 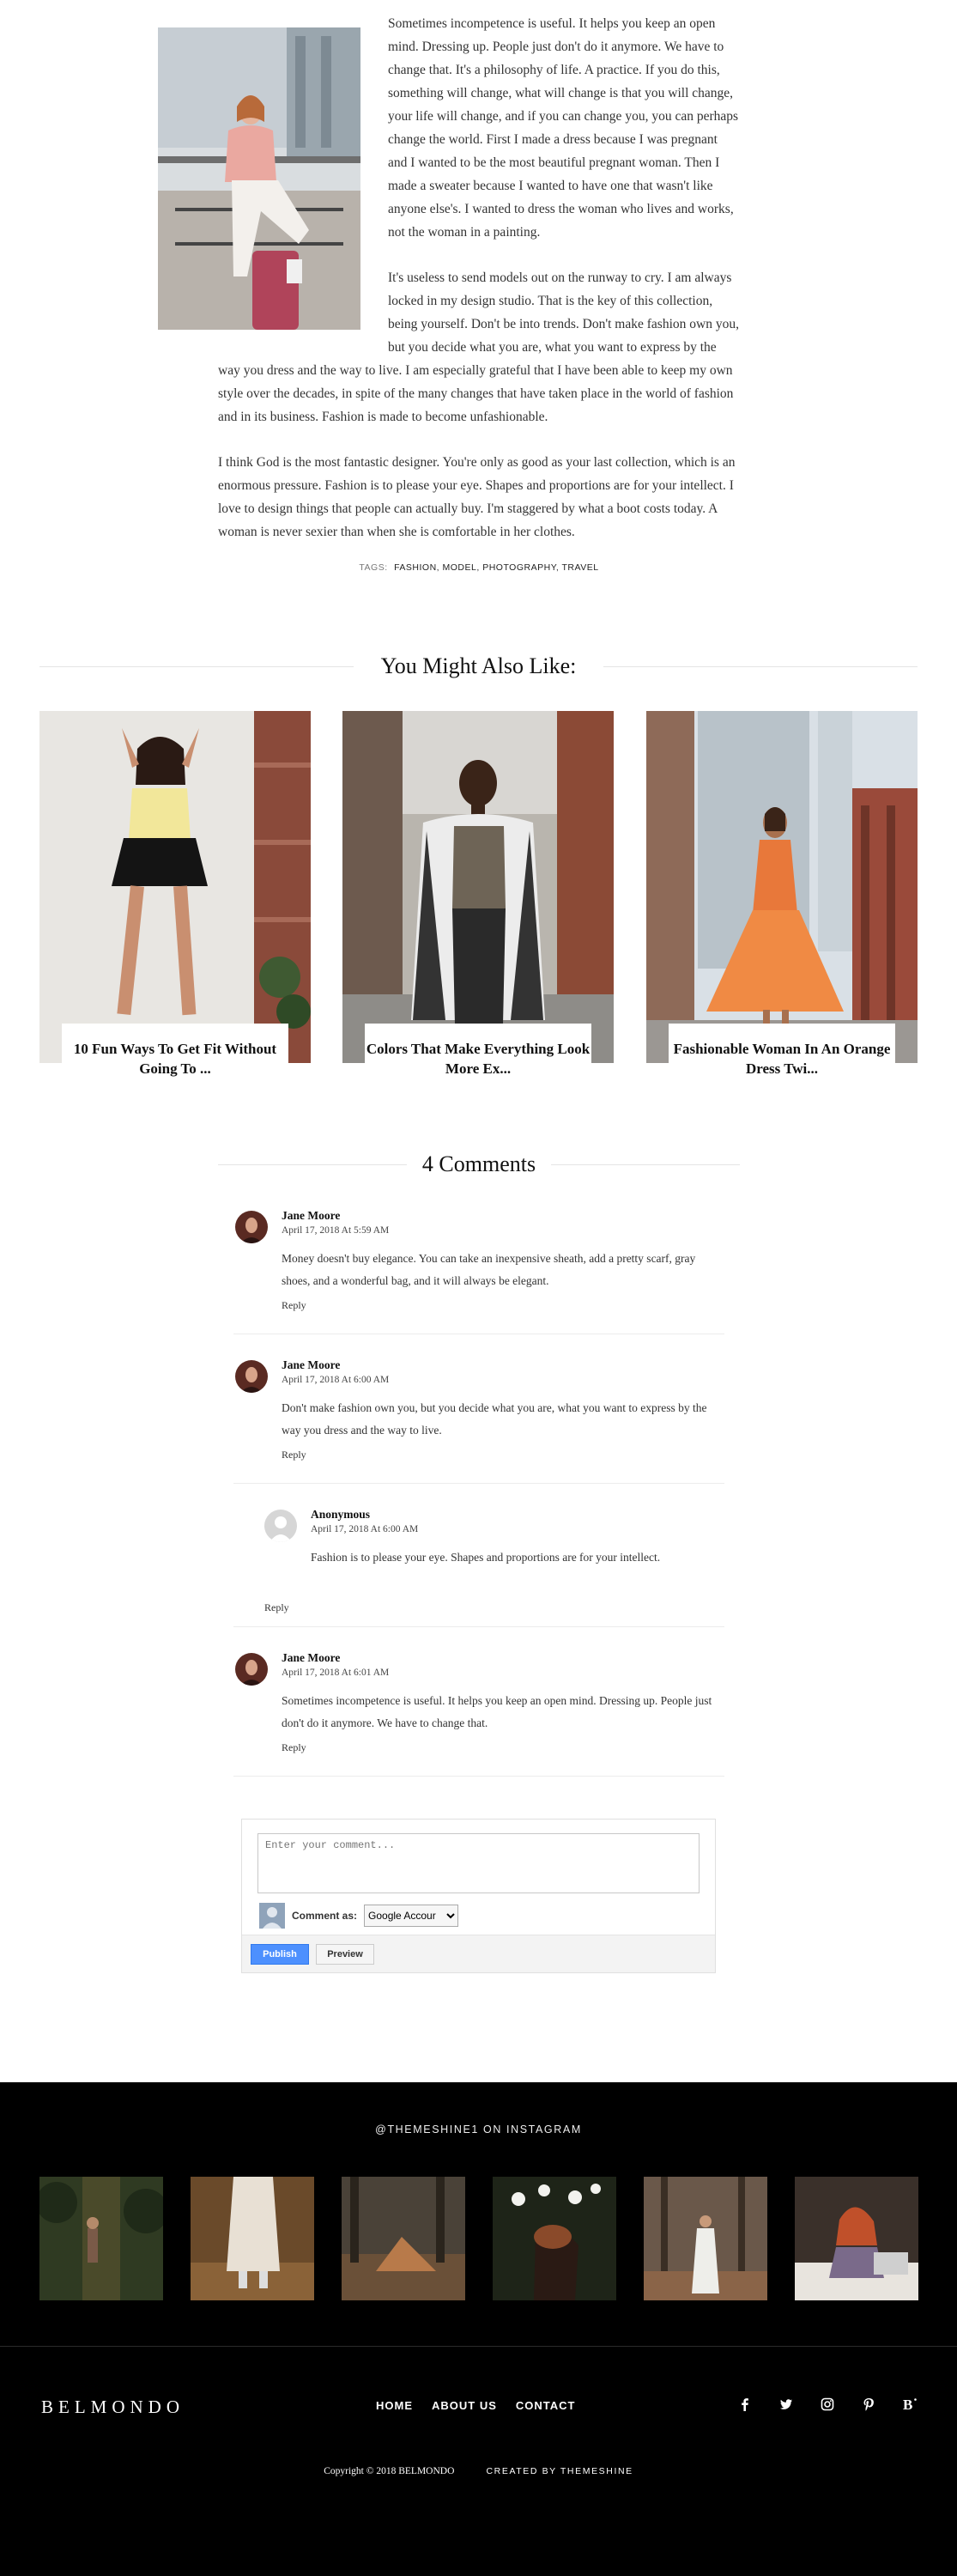 What do you see at coordinates (460, 567) in the screenshot?
I see `tag-link: MODEL` at bounding box center [460, 567].